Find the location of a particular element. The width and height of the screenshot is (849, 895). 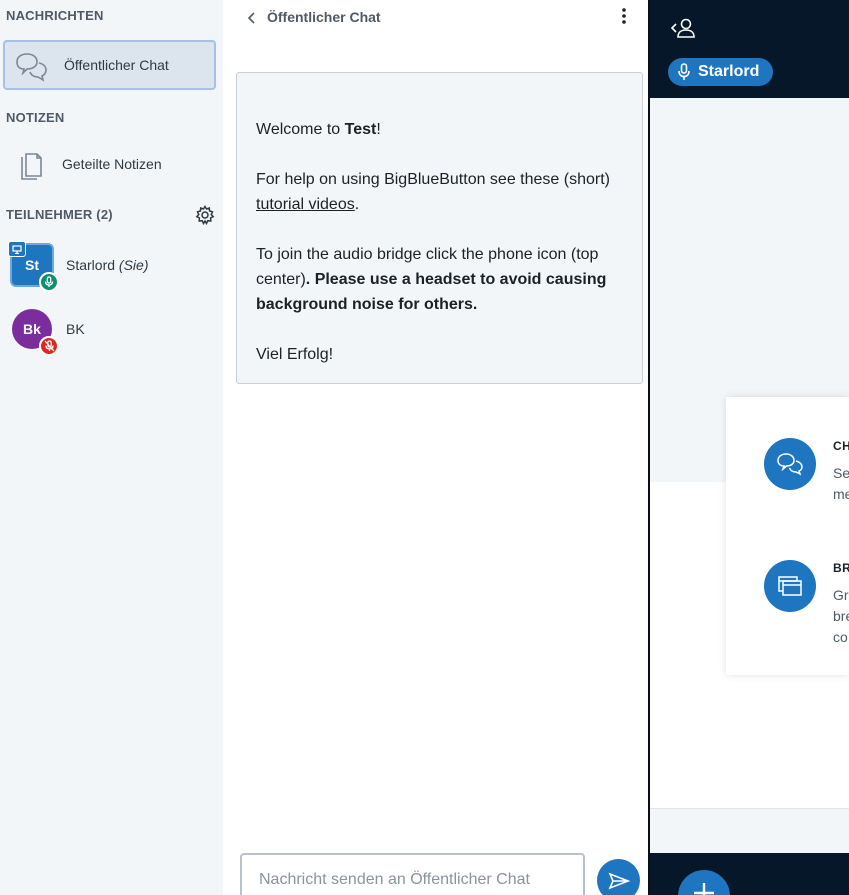

shared-notes-label: Geteilte Notizen is located at coordinates (112, 164).